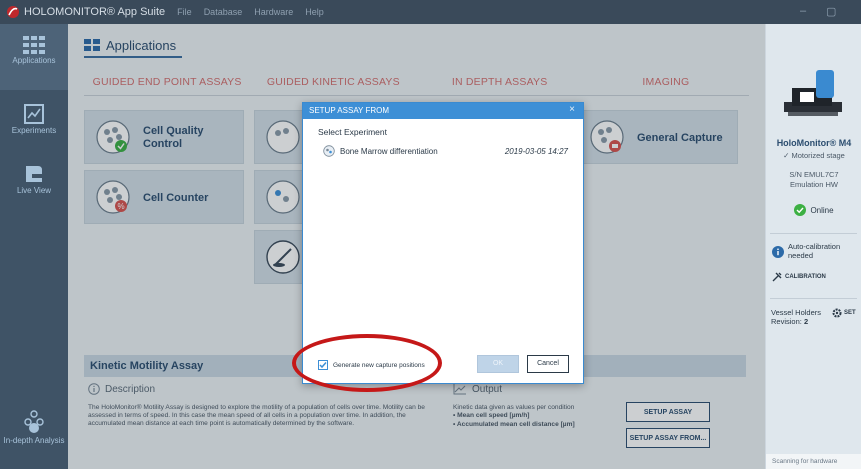 The width and height of the screenshot is (861, 469). I want to click on app-logo-icon, so click(13, 12).